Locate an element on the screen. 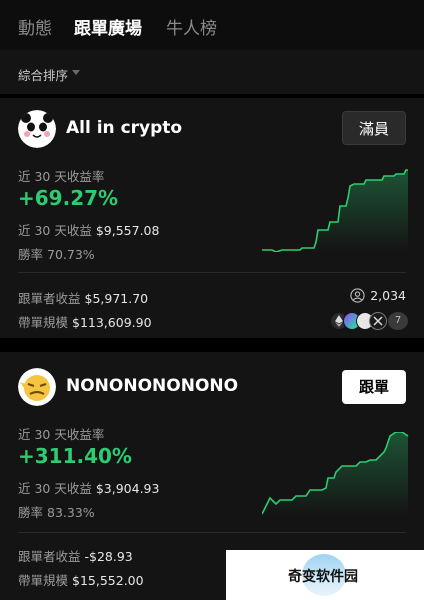  full-button: 滿員 is located at coordinates (374, 128).